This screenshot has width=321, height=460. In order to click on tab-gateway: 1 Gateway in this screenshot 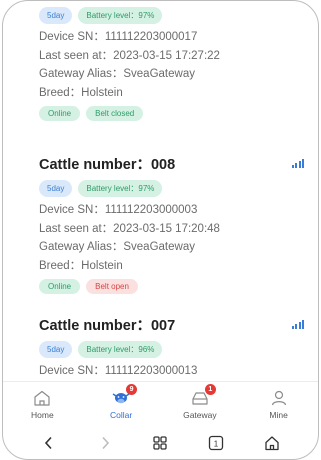, I will do `click(200, 403)`.